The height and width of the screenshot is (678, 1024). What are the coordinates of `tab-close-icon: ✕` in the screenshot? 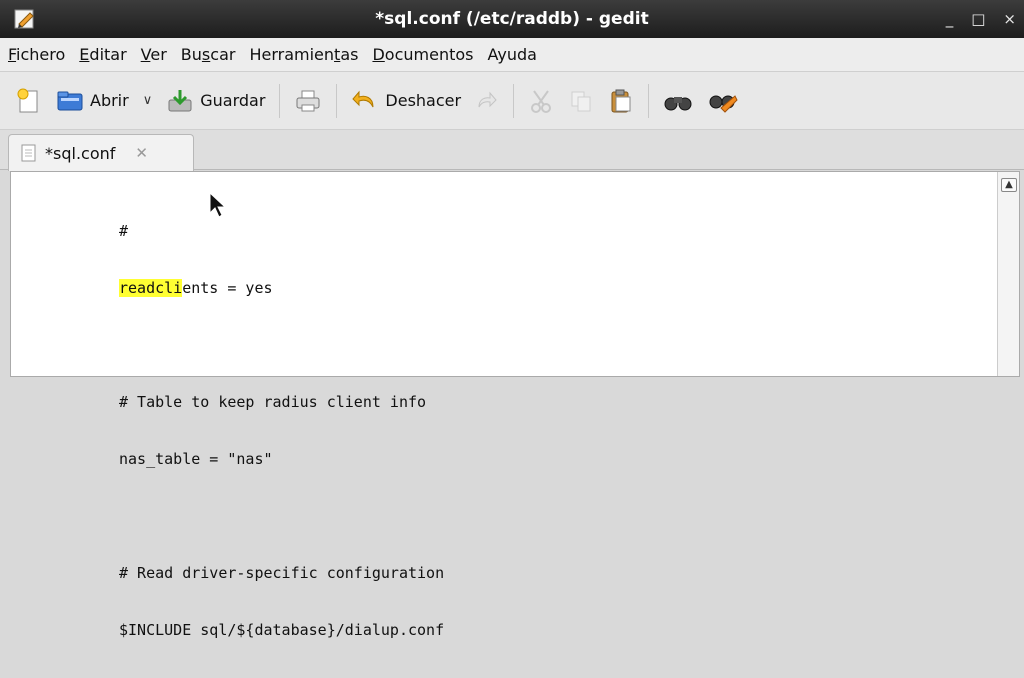 It's located at (141, 153).